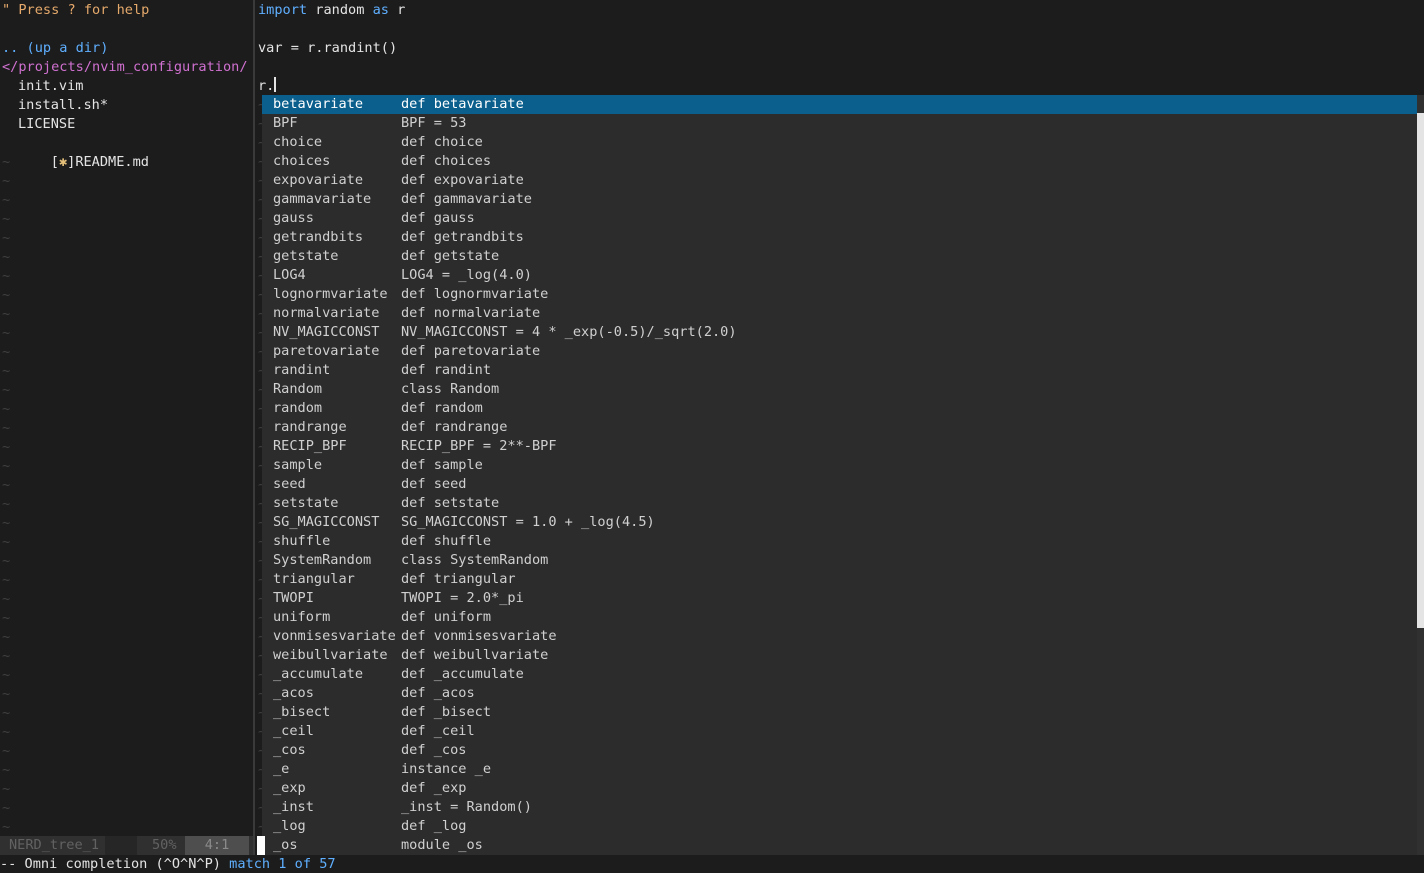  What do you see at coordinates (1420, 370) in the screenshot?
I see `popup-scrollbar-thumb` at bounding box center [1420, 370].